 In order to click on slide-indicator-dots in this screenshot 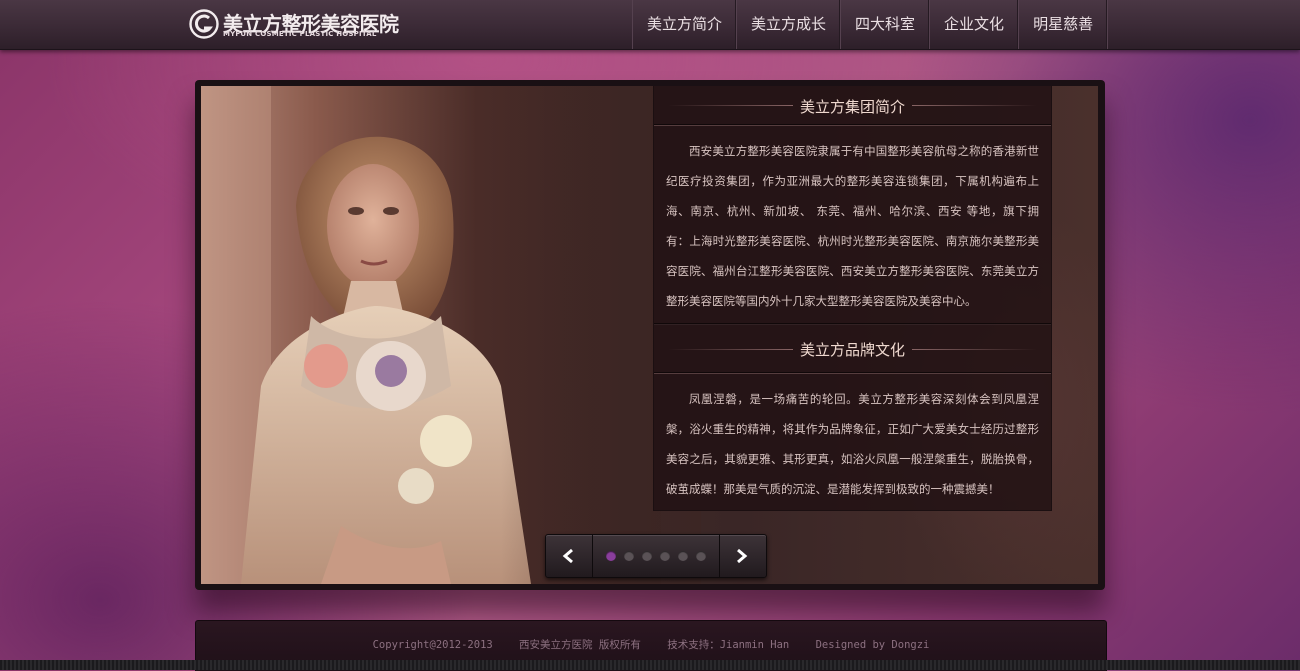, I will do `click(656, 556)`.